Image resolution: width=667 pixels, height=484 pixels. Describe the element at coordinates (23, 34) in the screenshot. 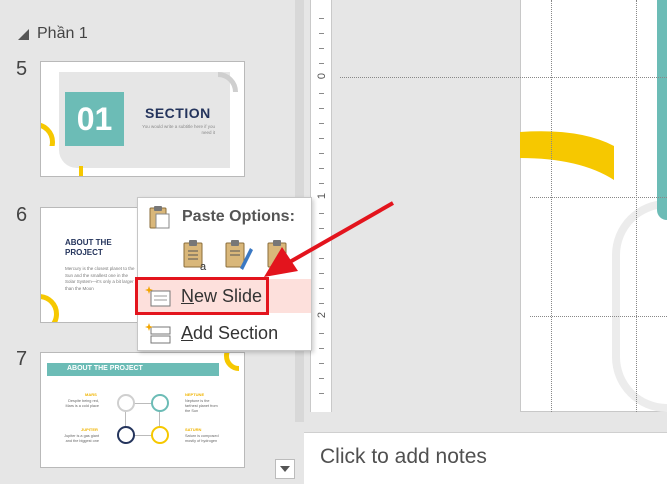

I see `collapse-triangle-icon` at that location.